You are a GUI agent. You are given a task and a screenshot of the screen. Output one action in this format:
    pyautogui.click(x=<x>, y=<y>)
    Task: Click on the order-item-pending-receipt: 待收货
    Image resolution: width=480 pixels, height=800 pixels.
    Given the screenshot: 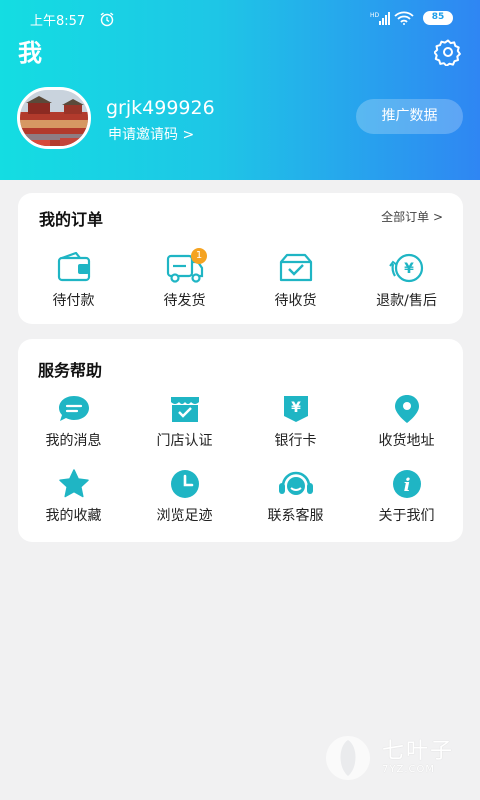 What is the action you would take?
    pyautogui.click(x=295, y=281)
    